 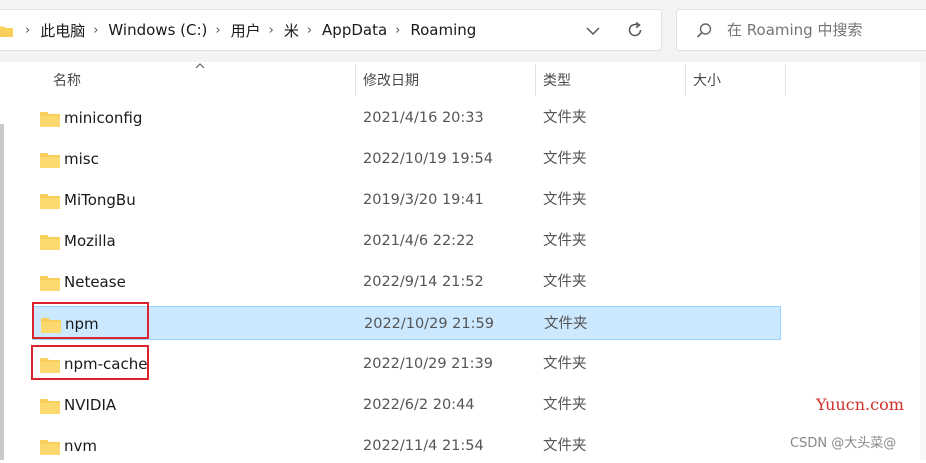 I want to click on file-date: 2022/9/14 21:52, so click(x=423, y=282).